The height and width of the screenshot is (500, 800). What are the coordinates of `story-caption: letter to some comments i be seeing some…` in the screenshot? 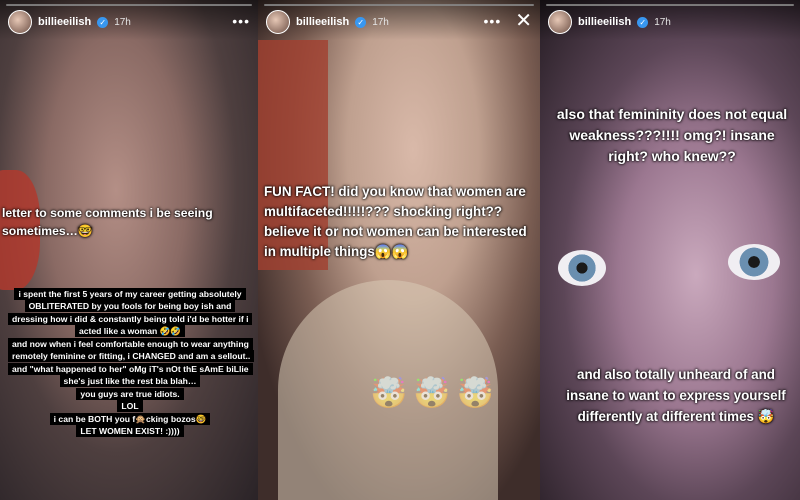 It's located at (107, 222).